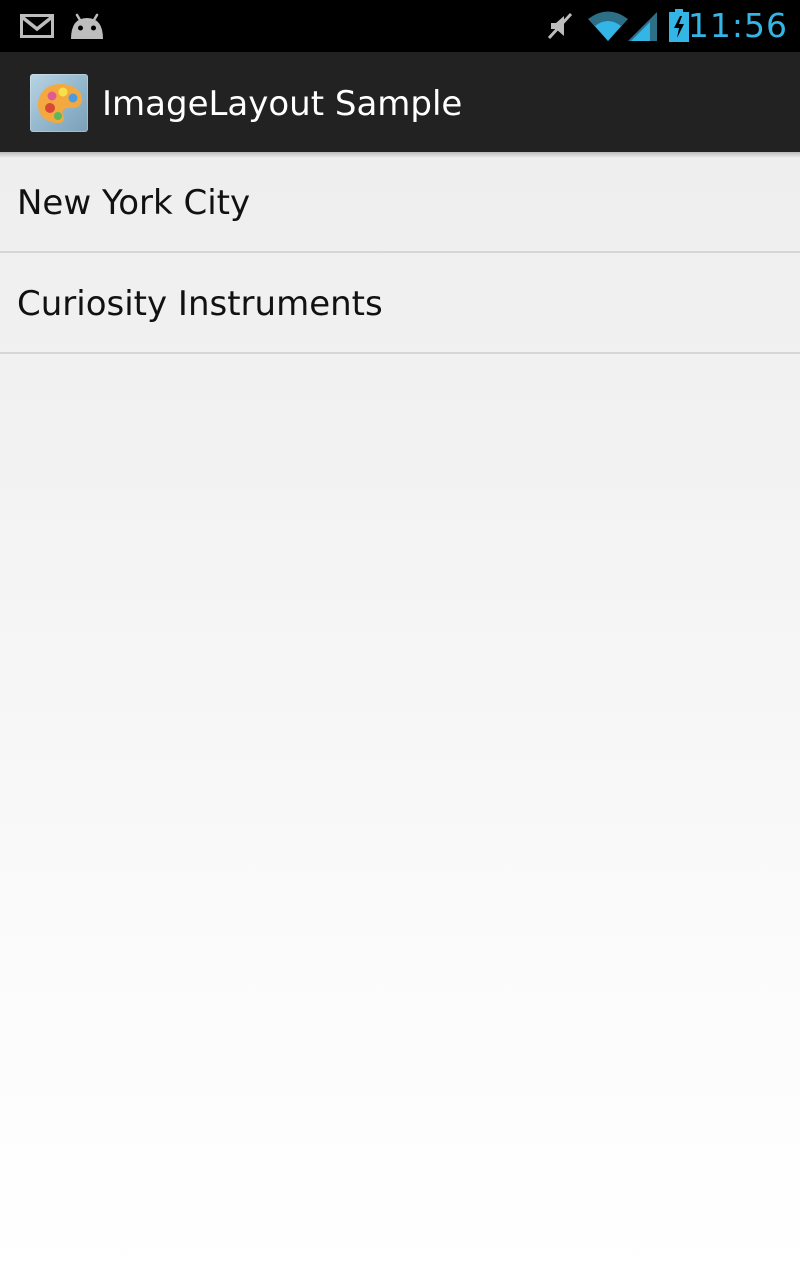 Image resolution: width=800 pixels, height=1280 pixels. Describe the element at coordinates (282, 104) in the screenshot. I see `app-title: ImageLayout Sample` at that location.